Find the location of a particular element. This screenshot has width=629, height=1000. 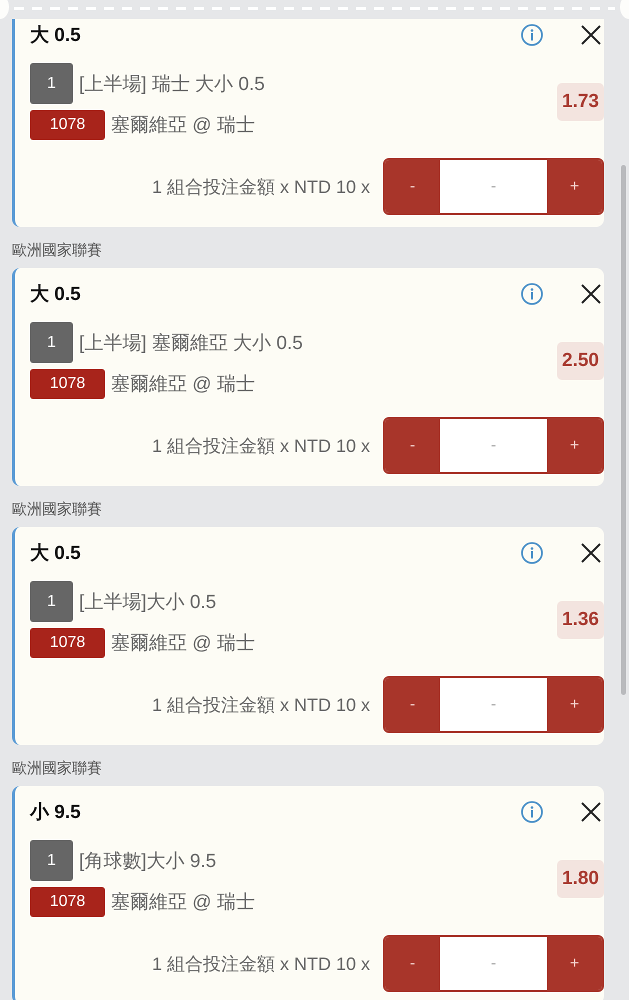

odds: 2.50 is located at coordinates (580, 361).